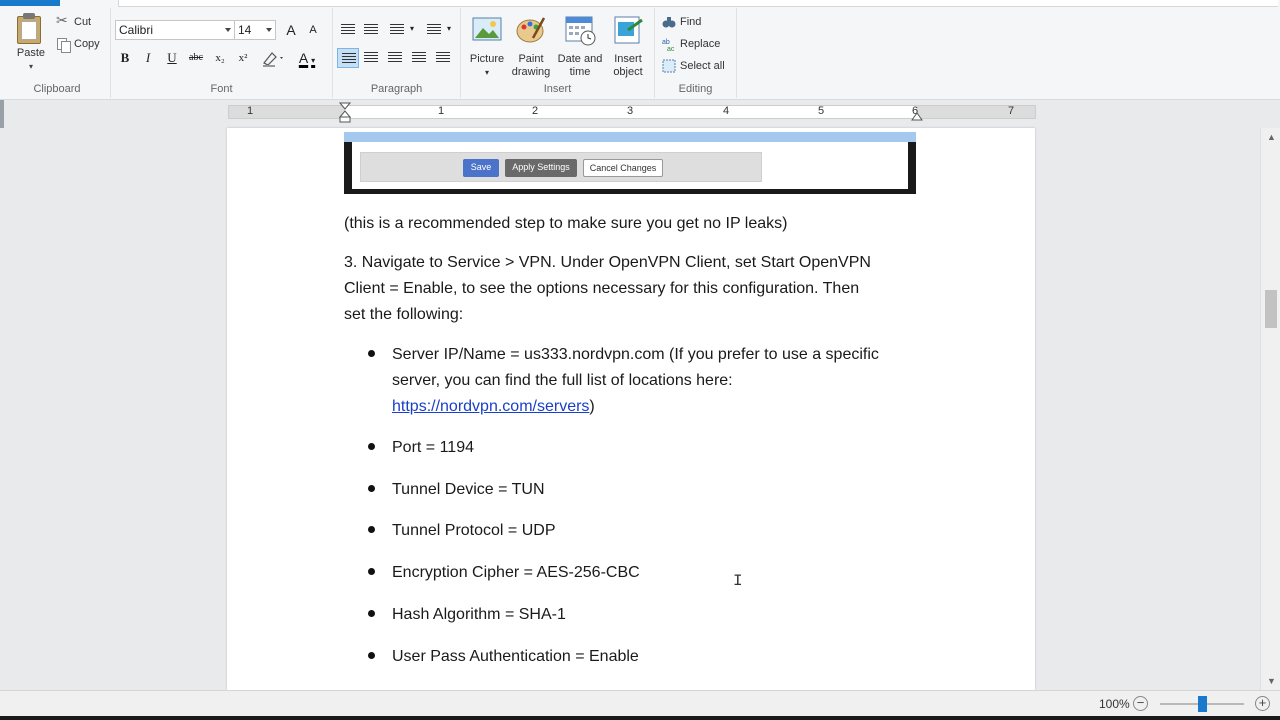  What do you see at coordinates (481, 168) in the screenshot?
I see `embedded-save-button: Save` at bounding box center [481, 168].